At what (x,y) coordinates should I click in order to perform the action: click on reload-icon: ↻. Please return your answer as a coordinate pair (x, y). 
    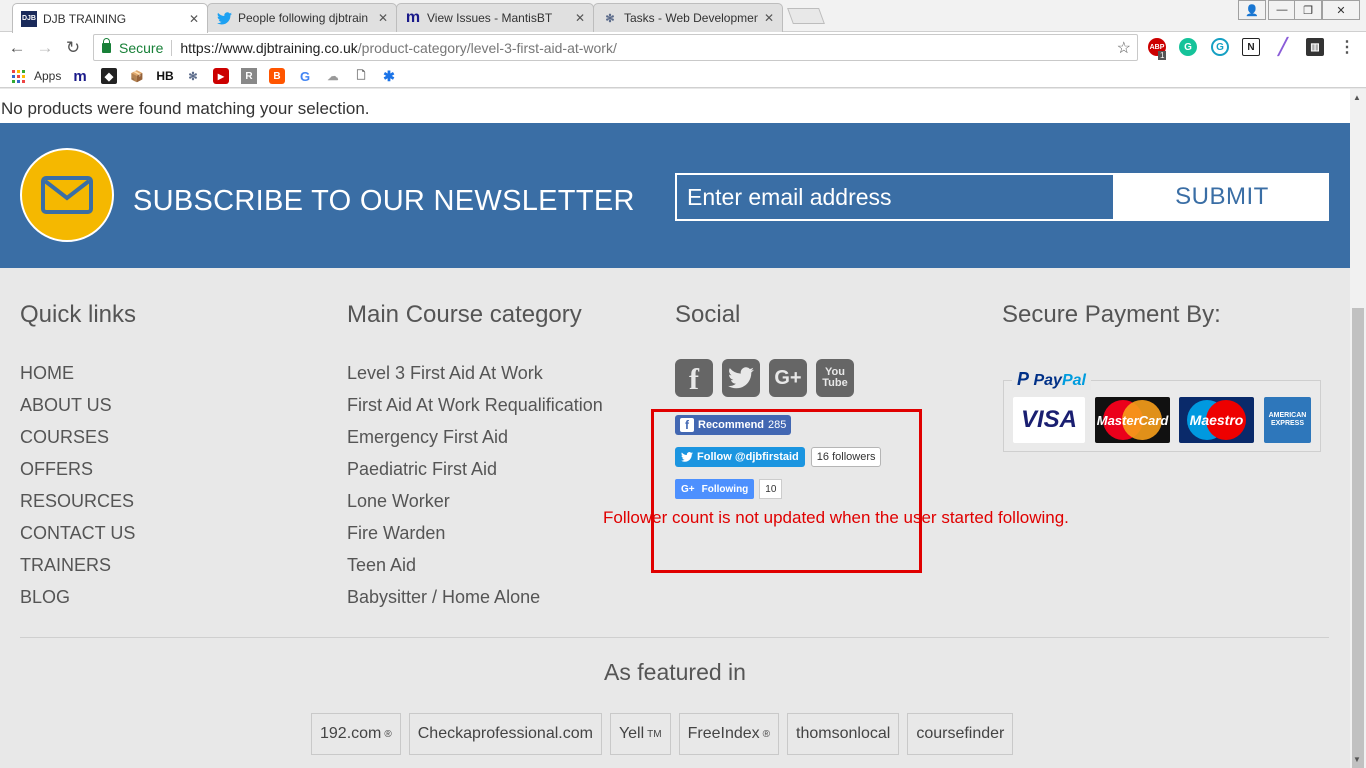
    Looking at the image, I should click on (73, 48).